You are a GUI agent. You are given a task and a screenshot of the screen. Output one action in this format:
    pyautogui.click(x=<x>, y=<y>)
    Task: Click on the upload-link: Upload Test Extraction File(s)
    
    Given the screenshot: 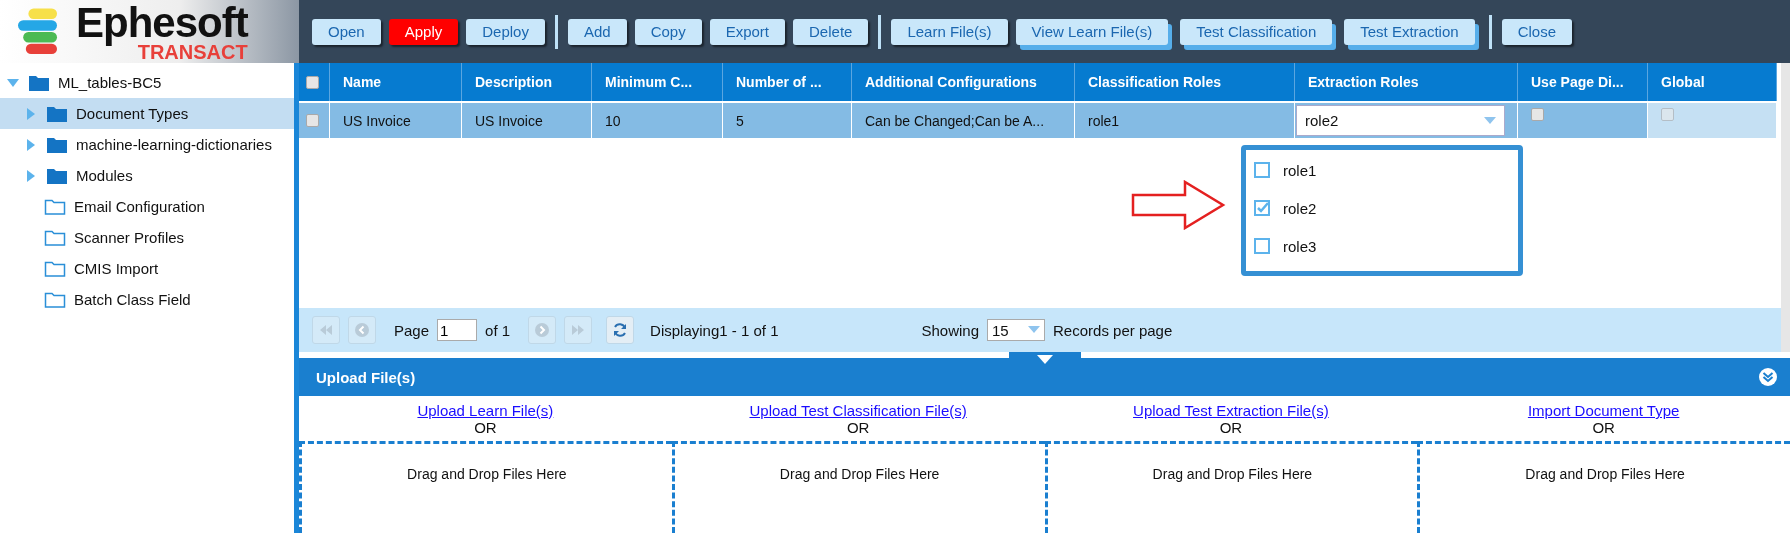 What is the action you would take?
    pyautogui.click(x=1231, y=410)
    